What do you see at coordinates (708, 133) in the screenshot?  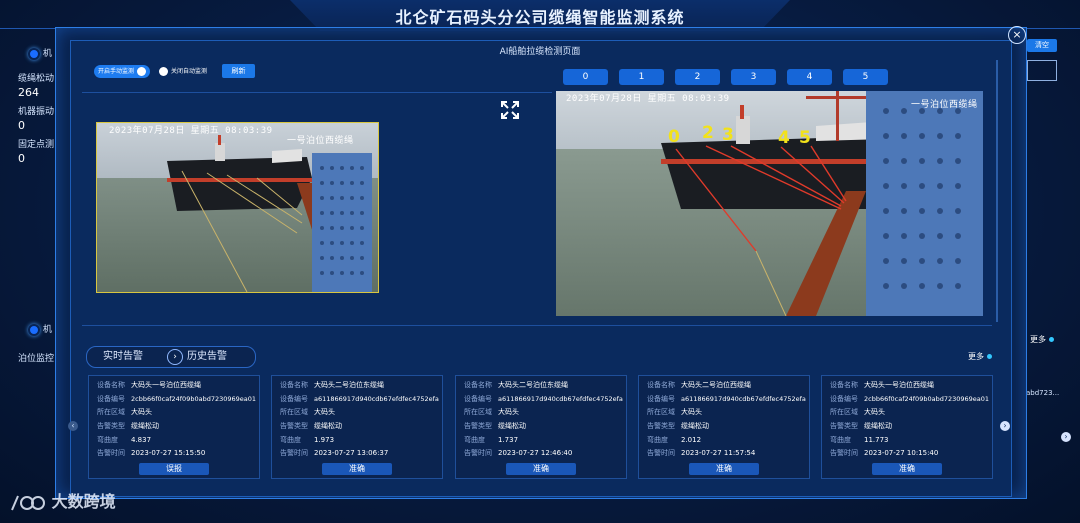 I see `rope-label-2: 2` at bounding box center [708, 133].